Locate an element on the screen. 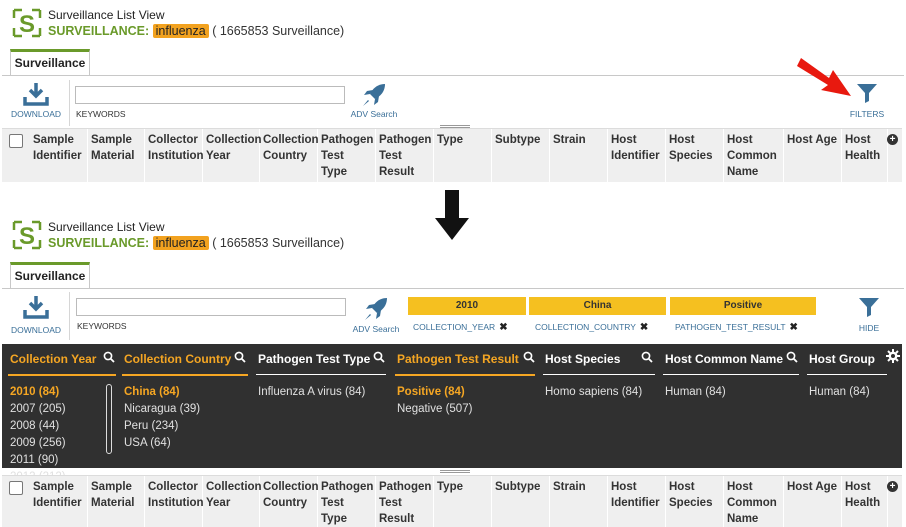  logo-s-icon: S is located at coordinates (27, 23).